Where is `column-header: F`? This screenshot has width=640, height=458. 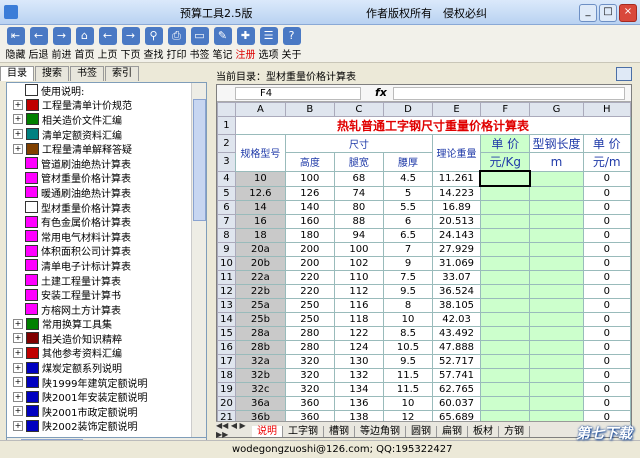
column-header: F is located at coordinates (505, 109).